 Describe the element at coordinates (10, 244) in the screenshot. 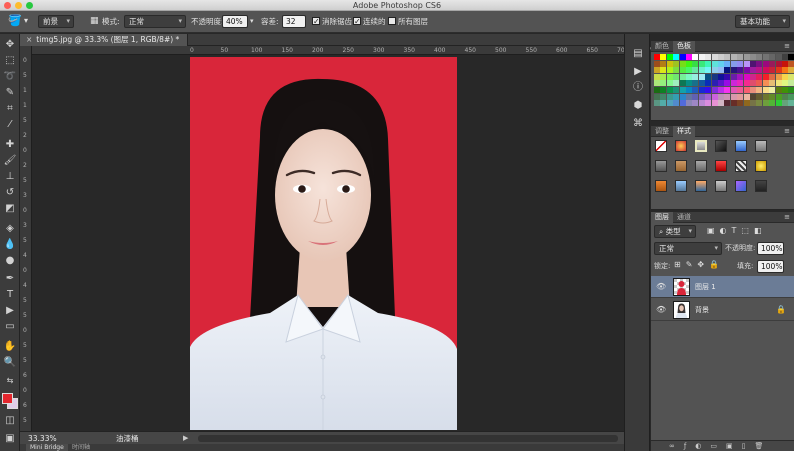

I see `blur-tool-icon: 💧` at that location.